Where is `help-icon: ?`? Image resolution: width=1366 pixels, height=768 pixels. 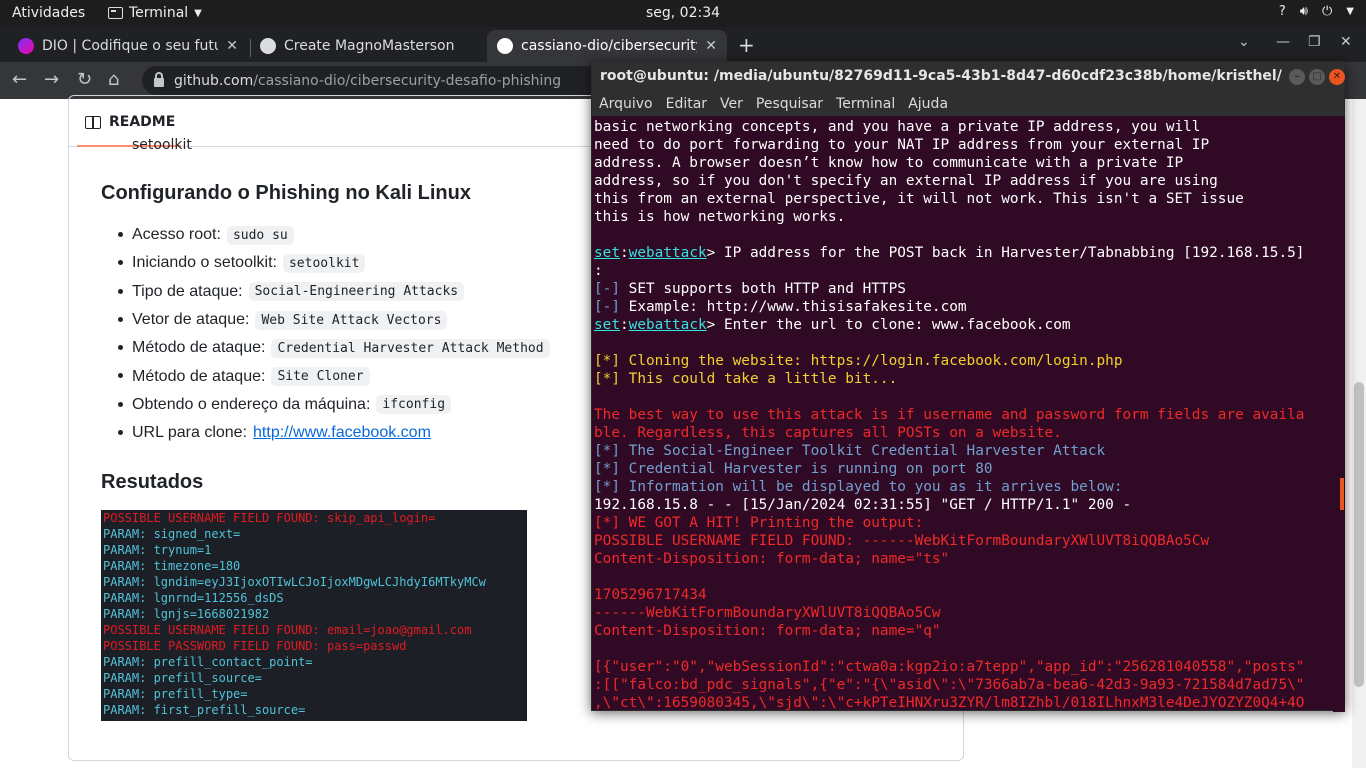
help-icon: ? is located at coordinates (1282, 11).